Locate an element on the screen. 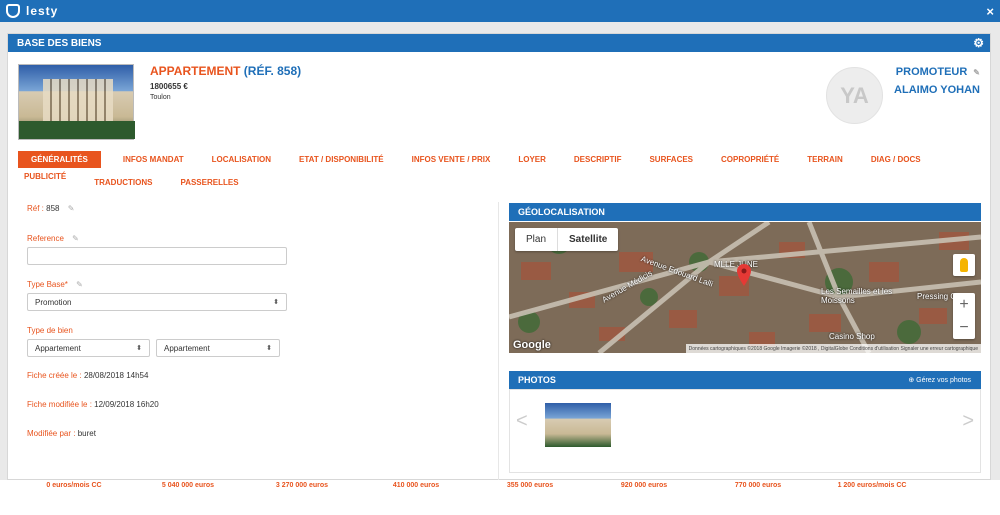 Image resolution: width=1000 pixels, height=515 pixels. panel-header: BASE DES BIENS ⚙ is located at coordinates (499, 43).